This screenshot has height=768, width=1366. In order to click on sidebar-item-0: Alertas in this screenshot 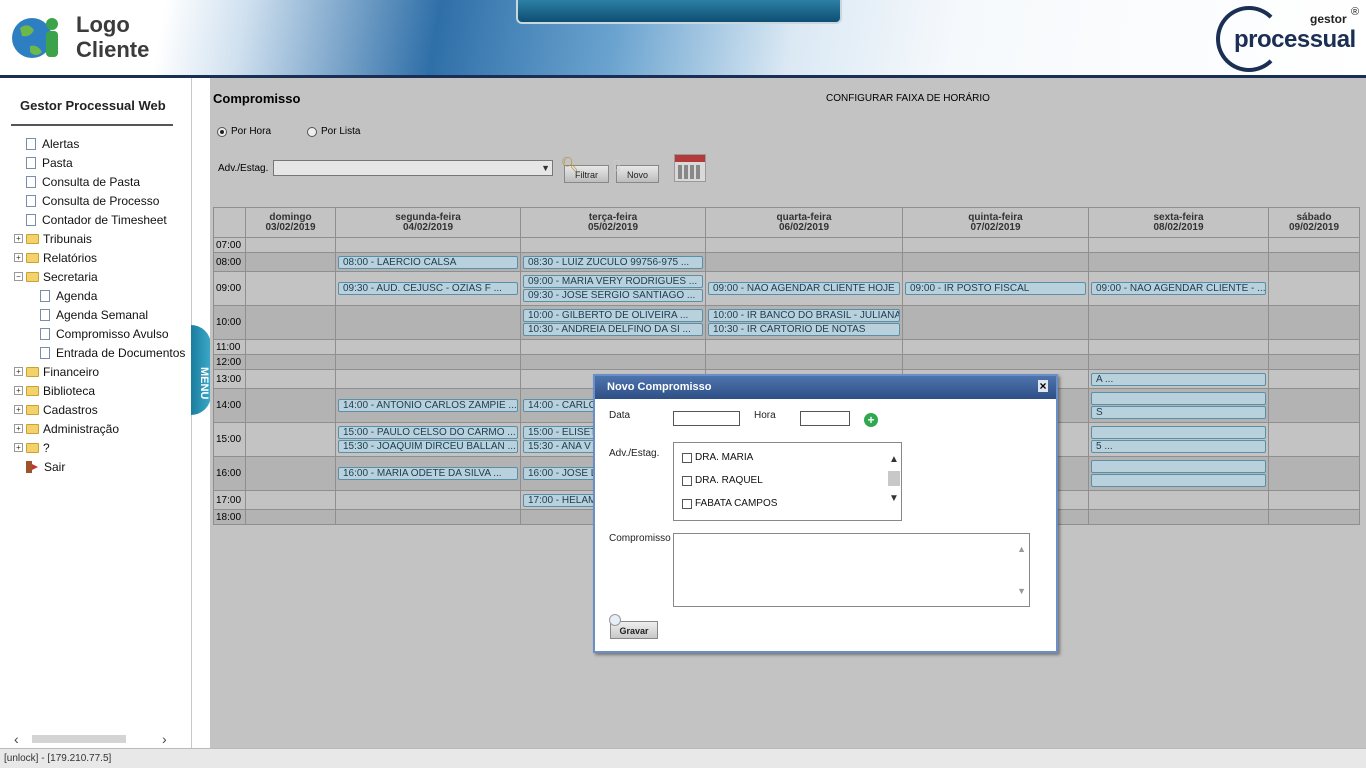, I will do `click(104, 143)`.